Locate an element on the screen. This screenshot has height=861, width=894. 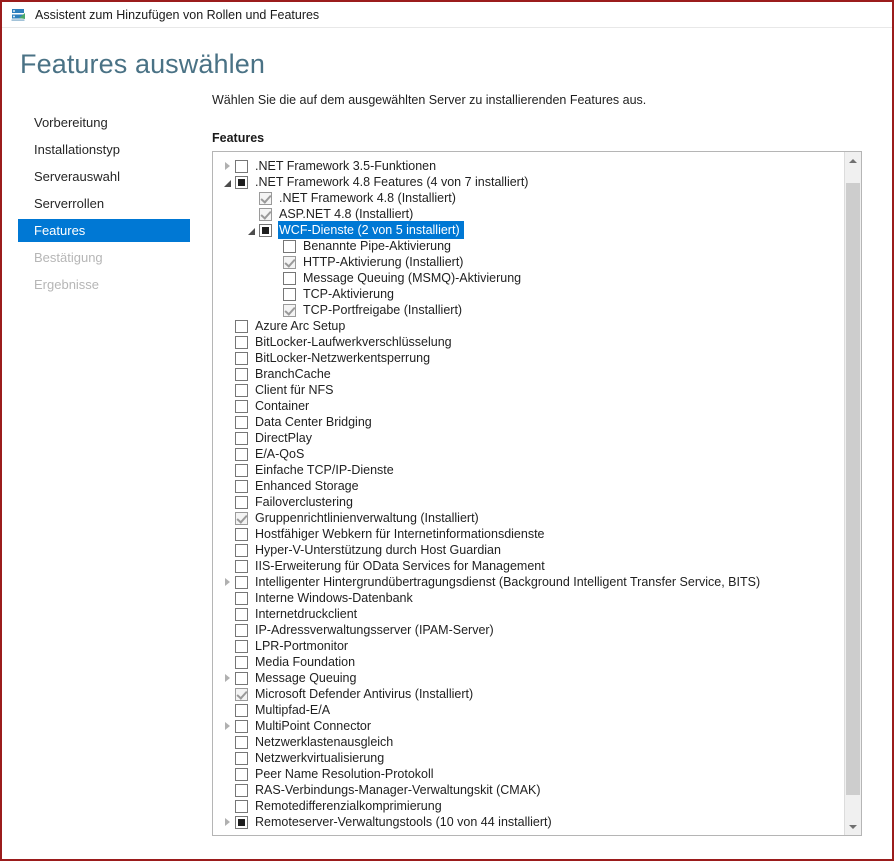
sidebar-item-installationstyp: Installationstyp is located at coordinates (105, 149).